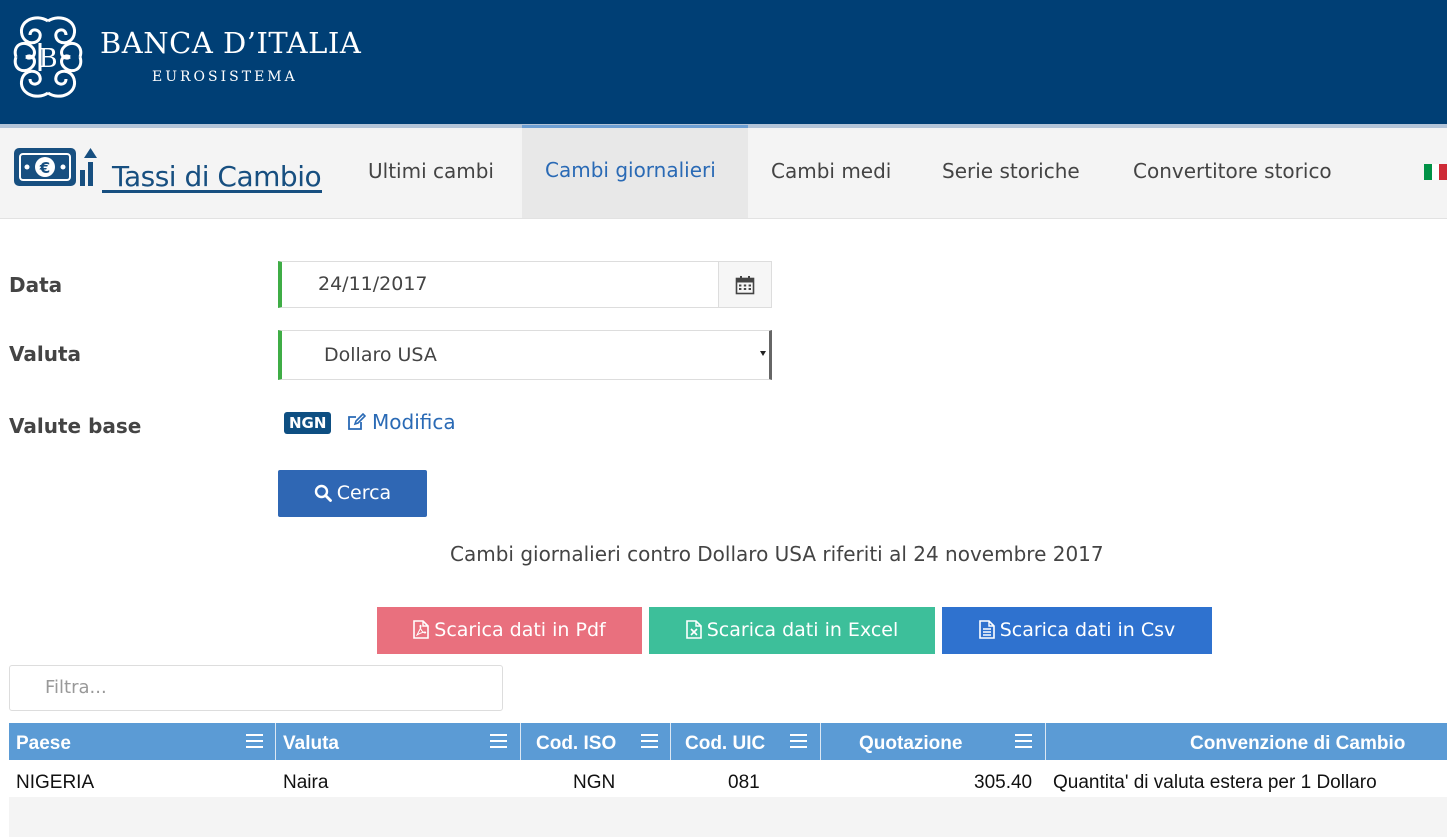  Describe the element at coordinates (48, 57) in the screenshot. I see `banca-italia-logo-icon: B` at that location.